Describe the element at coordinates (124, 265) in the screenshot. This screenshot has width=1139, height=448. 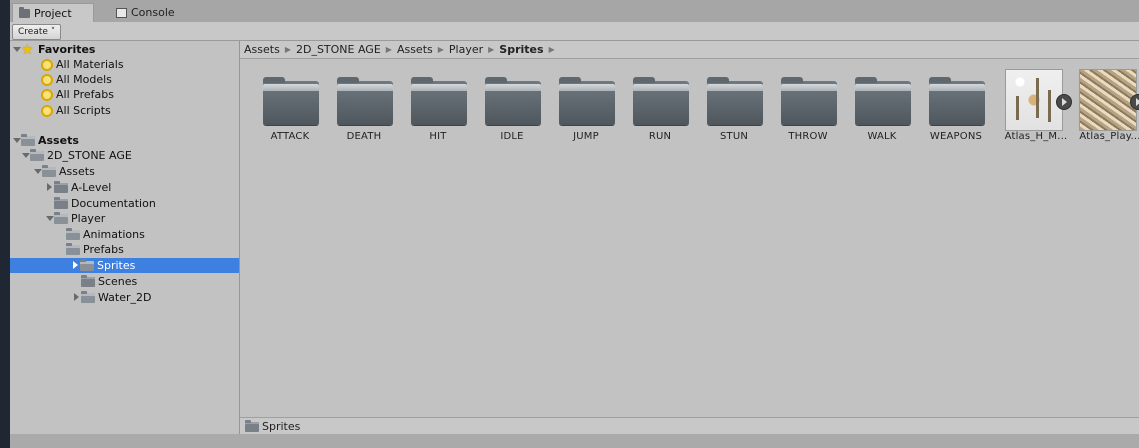
I see `tree-folder-selected: Sprites` at that location.